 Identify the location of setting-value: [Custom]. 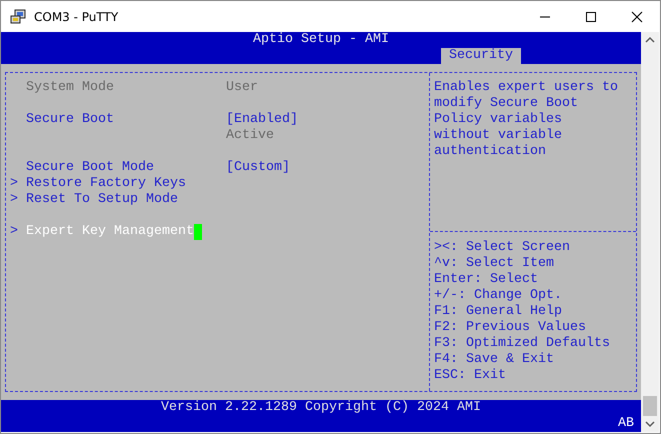
(327, 168).